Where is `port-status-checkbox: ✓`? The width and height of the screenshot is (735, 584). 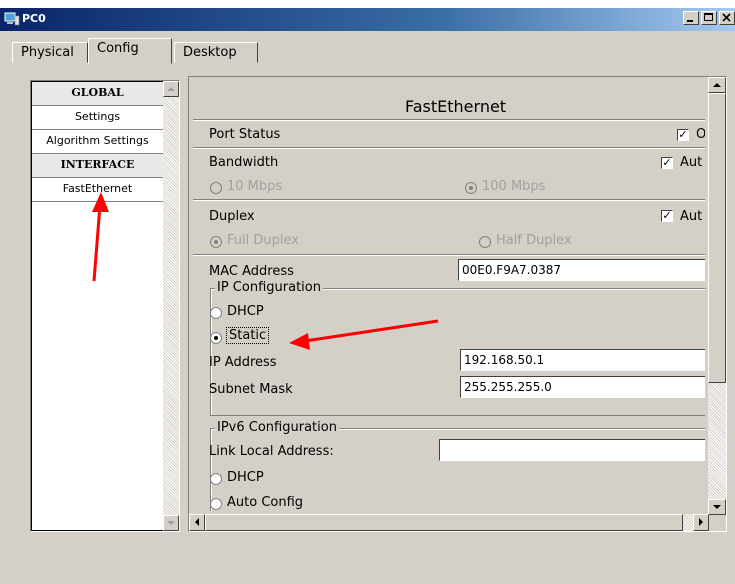
port-status-checkbox: ✓ is located at coordinates (683, 135).